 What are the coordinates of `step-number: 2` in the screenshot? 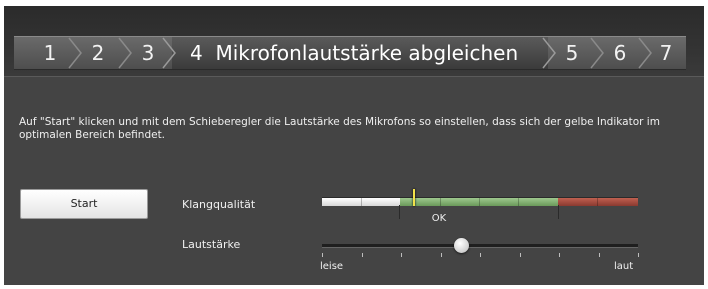 It's located at (98, 53).